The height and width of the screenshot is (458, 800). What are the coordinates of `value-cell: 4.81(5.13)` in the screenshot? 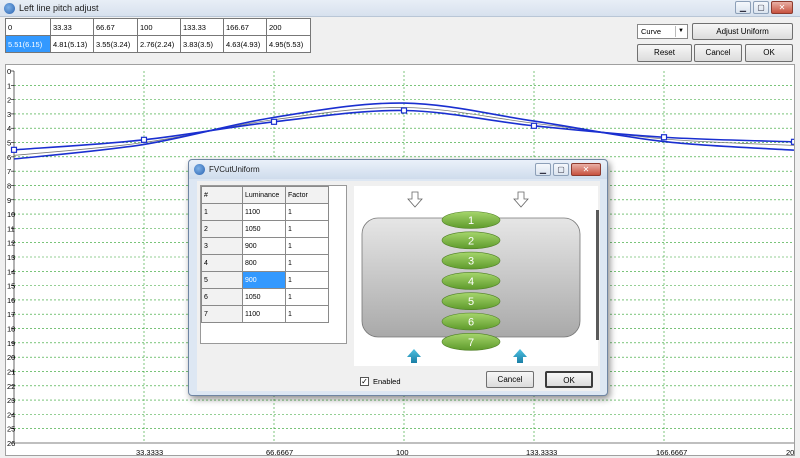 It's located at (72, 44).